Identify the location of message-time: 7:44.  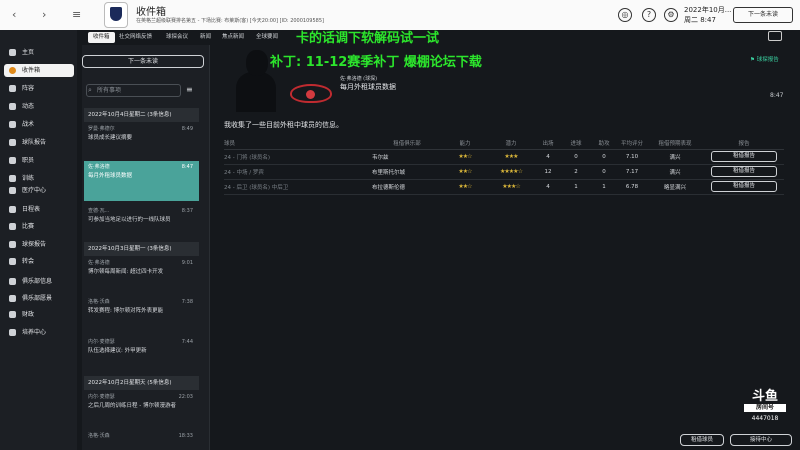
(187, 342).